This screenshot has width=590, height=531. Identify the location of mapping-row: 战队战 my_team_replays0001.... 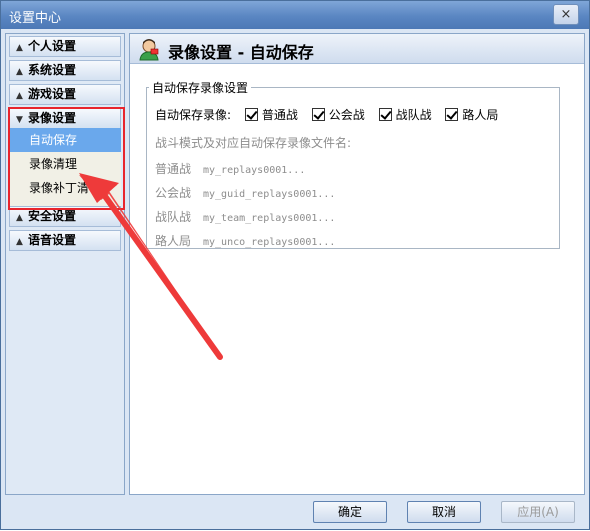
(245, 216).